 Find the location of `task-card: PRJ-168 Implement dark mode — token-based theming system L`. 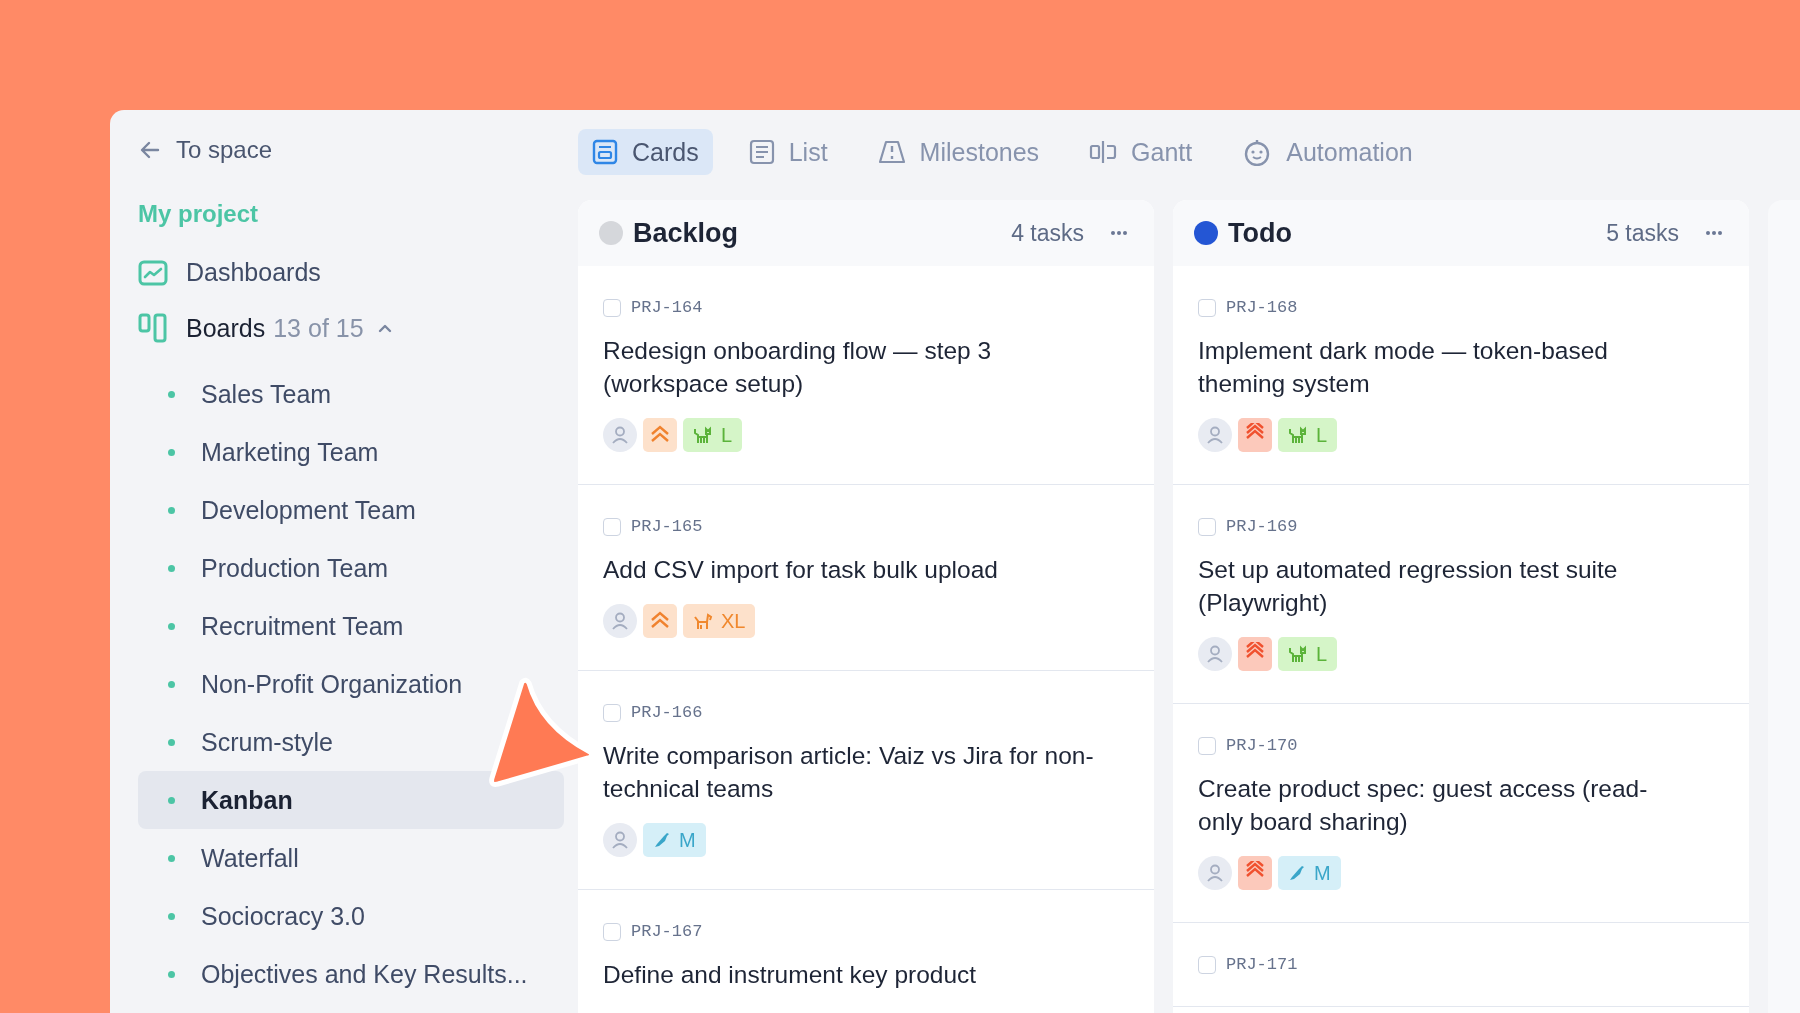

task-card: PRJ-168 Implement dark mode — token-based theming system L is located at coordinates (1461, 375).